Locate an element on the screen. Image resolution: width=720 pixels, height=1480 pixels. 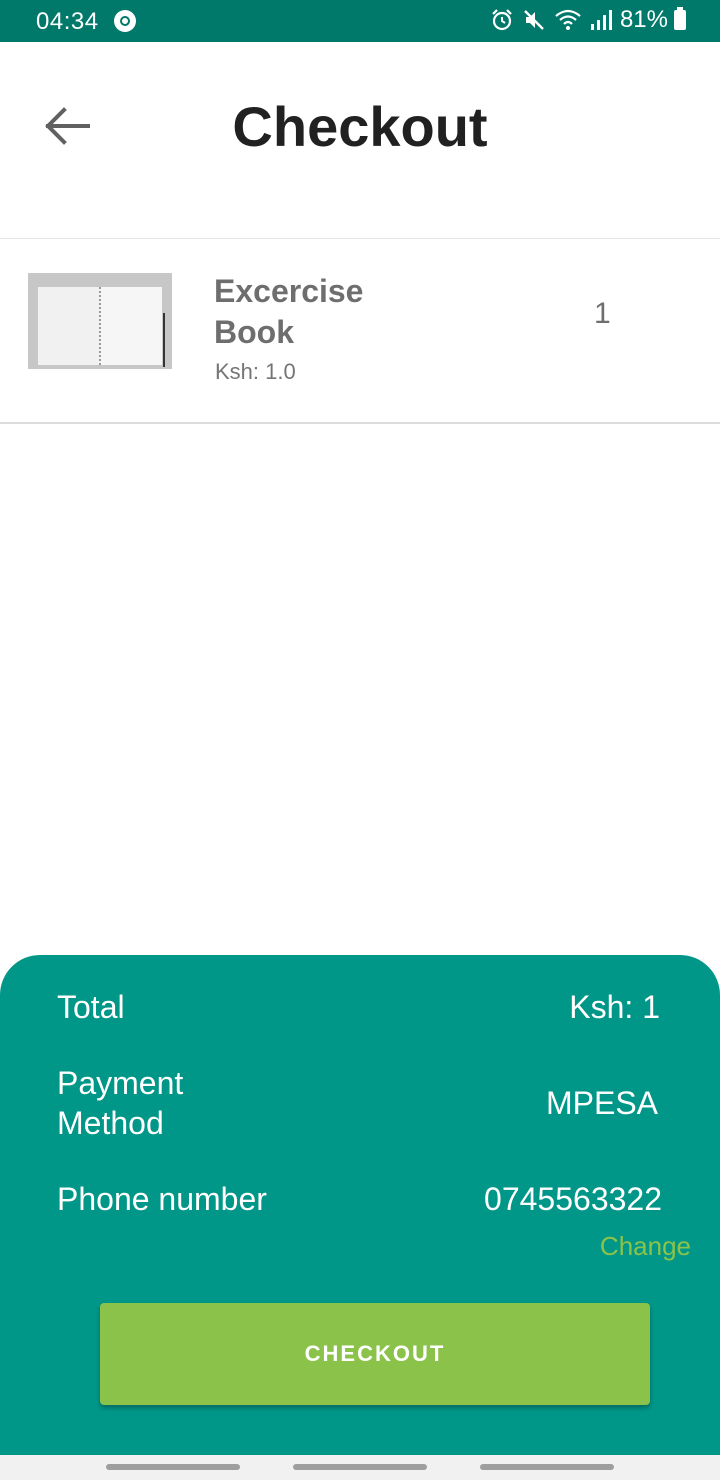
status-time: 04:34 is located at coordinates (67, 21).